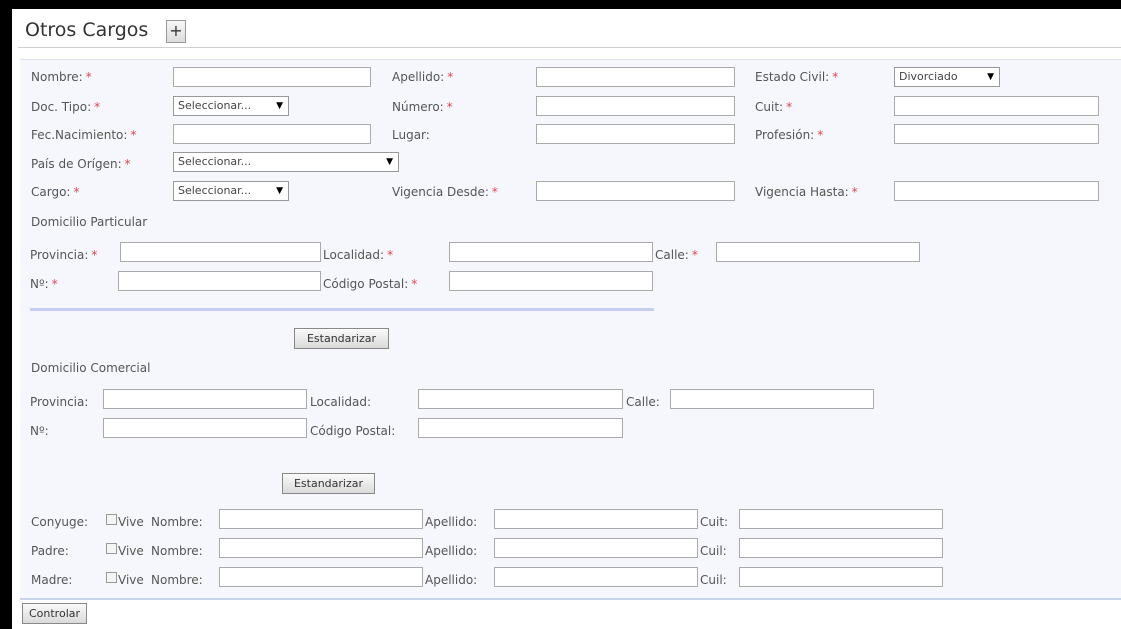 This screenshot has width=1121, height=629. What do you see at coordinates (89, 222) in the screenshot?
I see `domicilio-particular-title: Domicilio Particular` at bounding box center [89, 222].